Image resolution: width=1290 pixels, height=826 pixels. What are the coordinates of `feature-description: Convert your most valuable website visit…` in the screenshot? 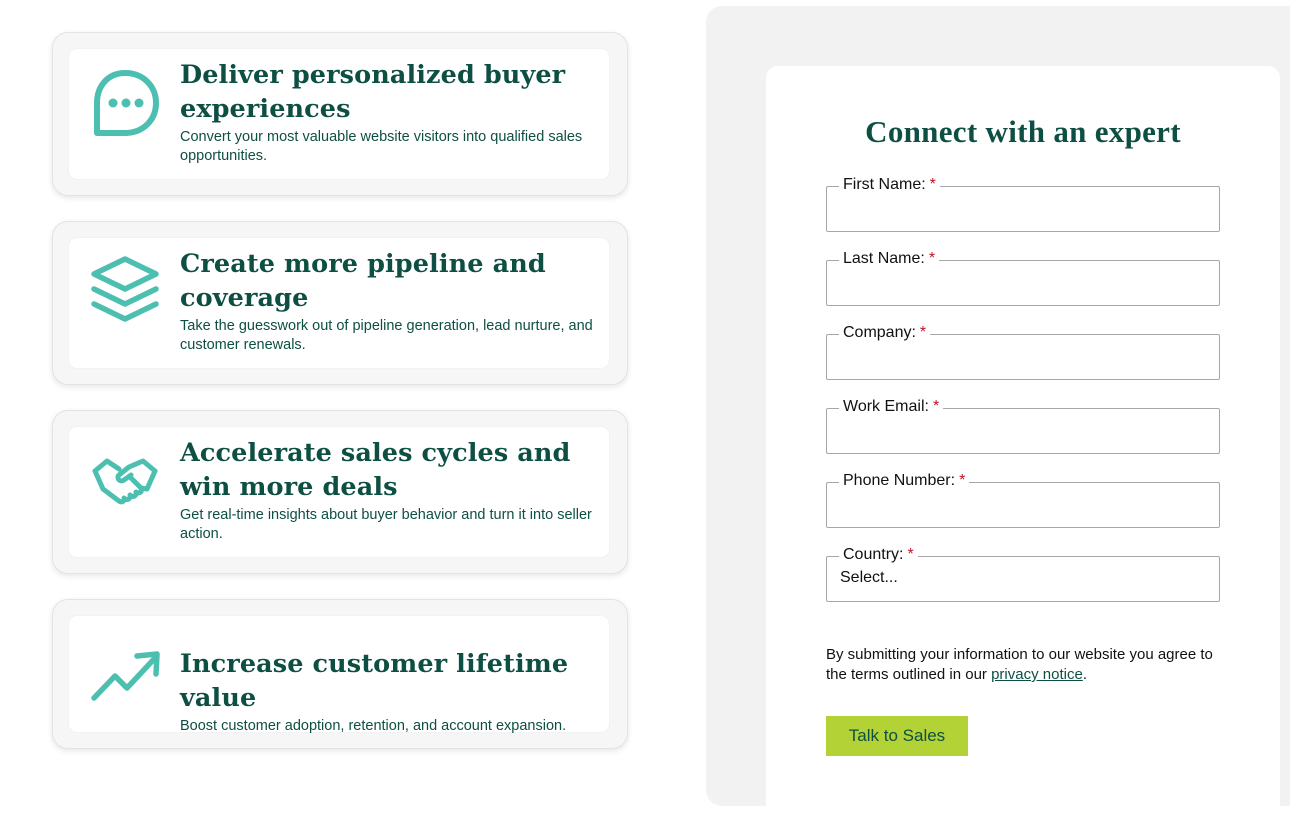 It's located at (381, 146).